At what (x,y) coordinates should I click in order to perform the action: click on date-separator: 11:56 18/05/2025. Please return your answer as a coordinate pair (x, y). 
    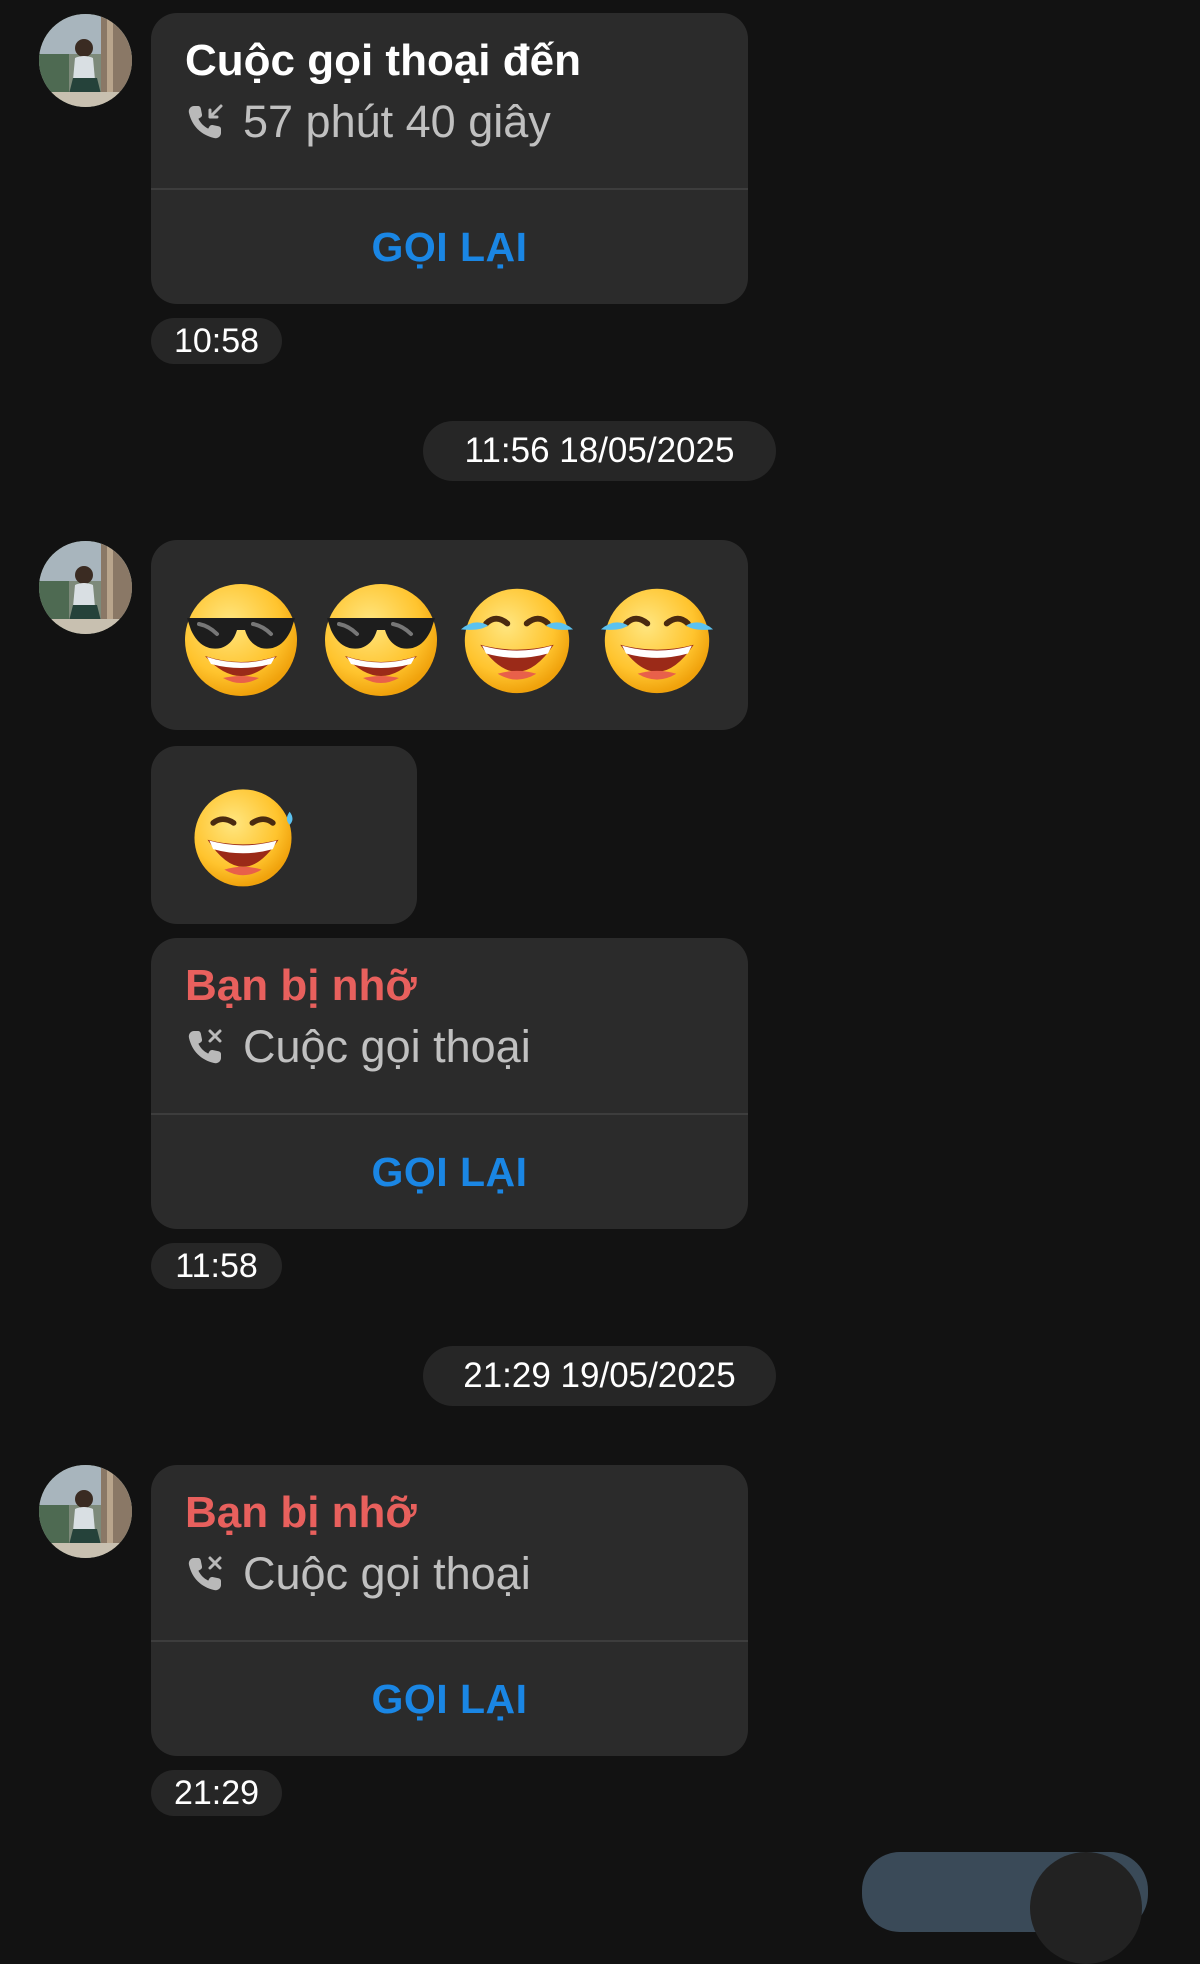
    Looking at the image, I should click on (599, 451).